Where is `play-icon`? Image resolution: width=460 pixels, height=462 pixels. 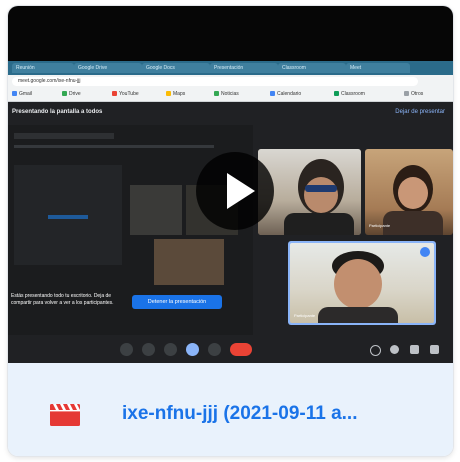 play-icon is located at coordinates (241, 191).